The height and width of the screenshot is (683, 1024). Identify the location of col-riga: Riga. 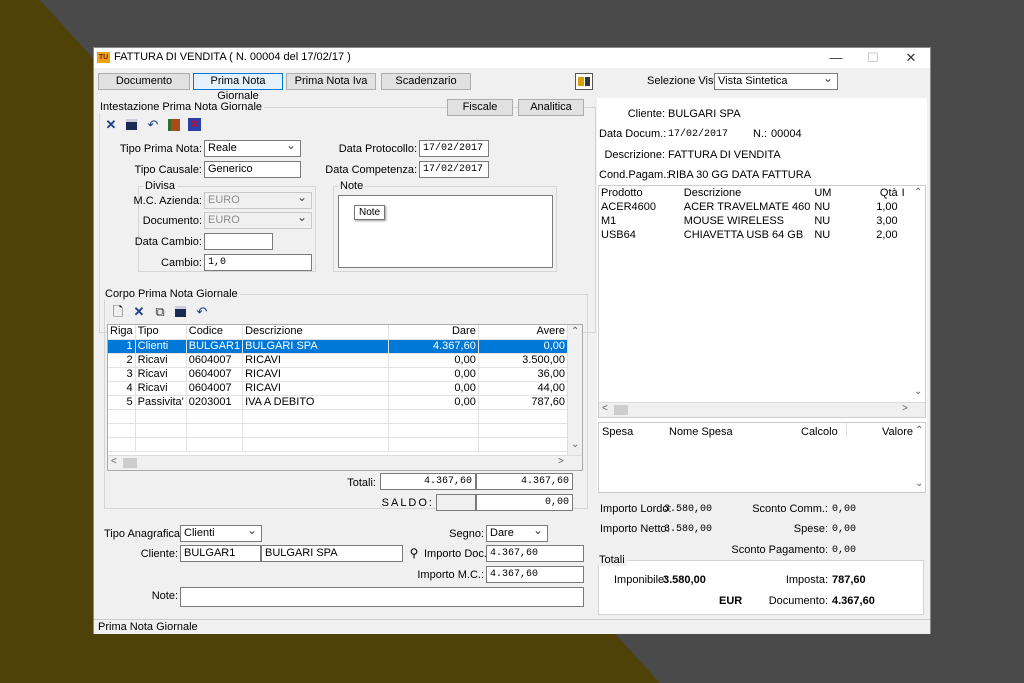
(122, 332).